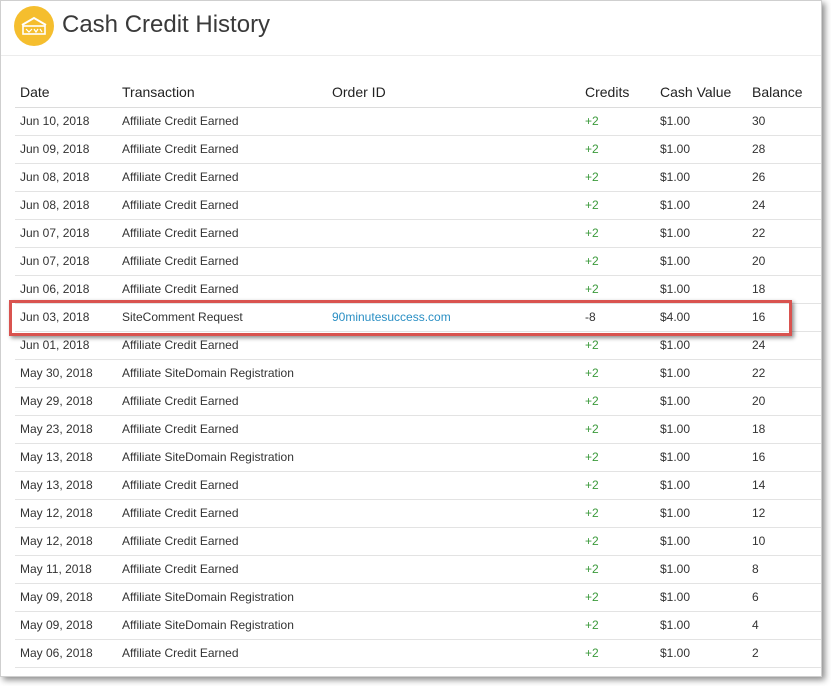 This screenshot has width=831, height=686. Describe the element at coordinates (55, 317) in the screenshot. I see `row-date: Jun 03, 2018` at that location.